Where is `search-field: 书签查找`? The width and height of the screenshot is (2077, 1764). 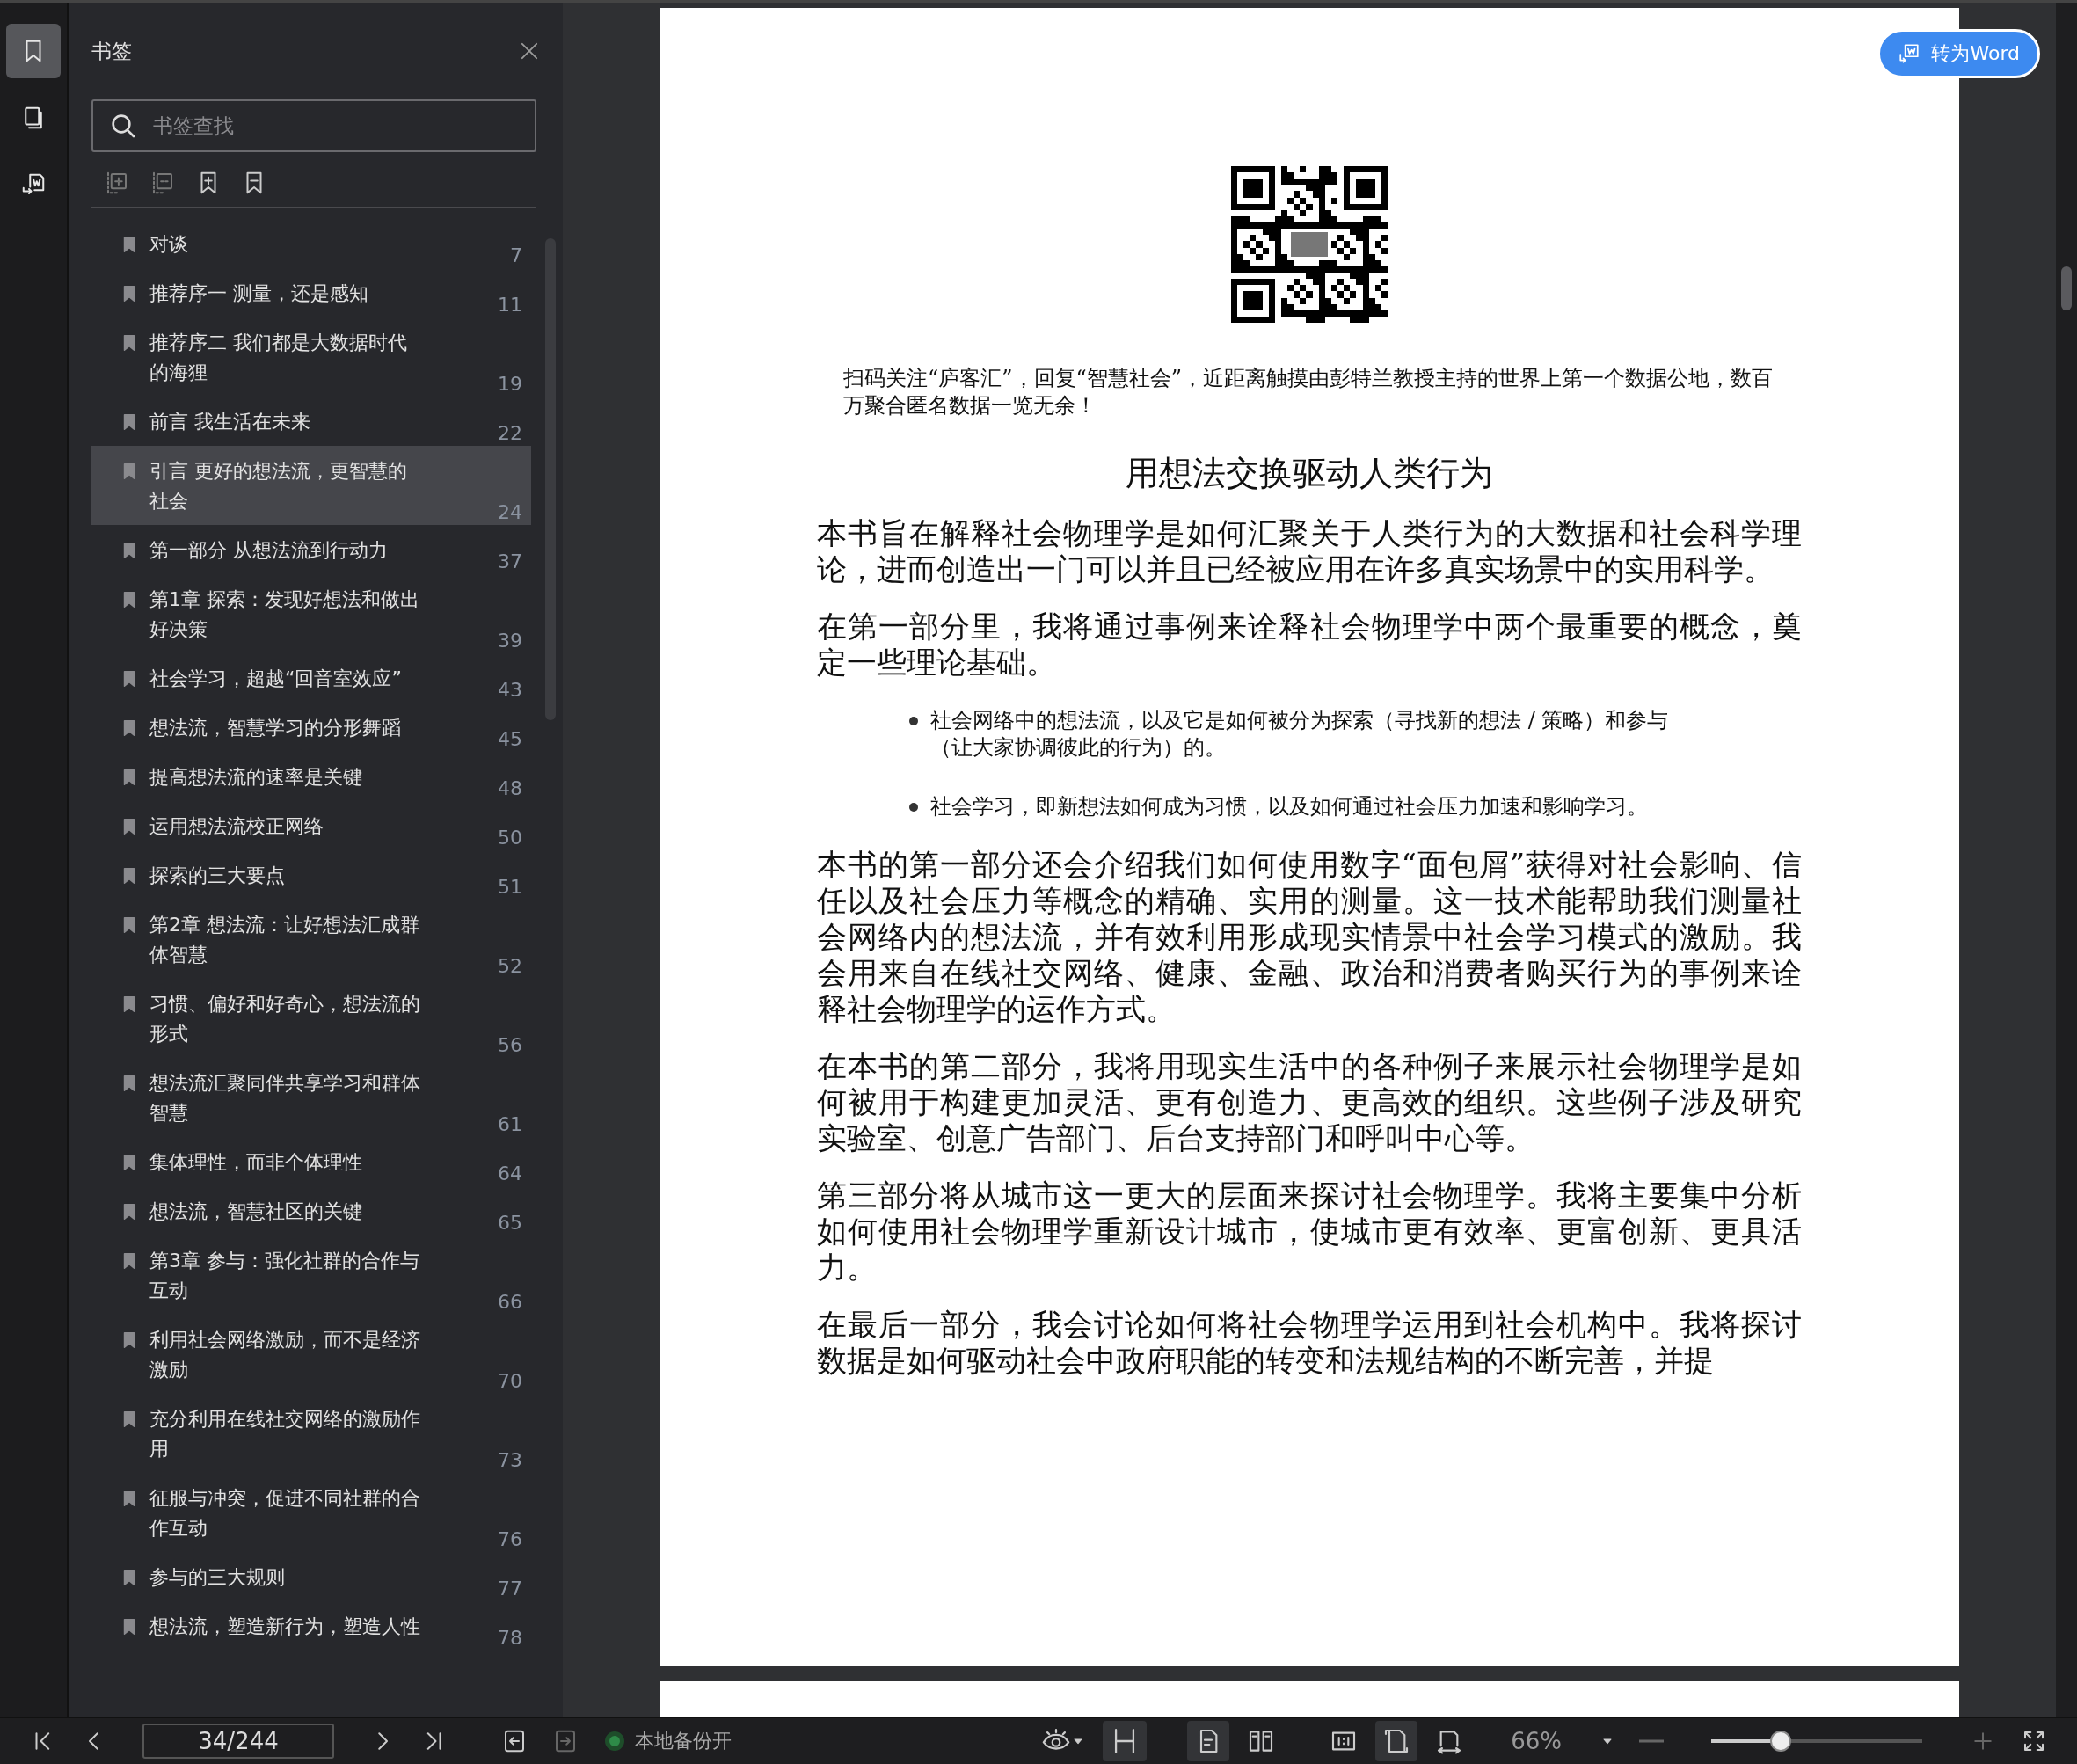
search-field: 书签查找 is located at coordinates (313, 125).